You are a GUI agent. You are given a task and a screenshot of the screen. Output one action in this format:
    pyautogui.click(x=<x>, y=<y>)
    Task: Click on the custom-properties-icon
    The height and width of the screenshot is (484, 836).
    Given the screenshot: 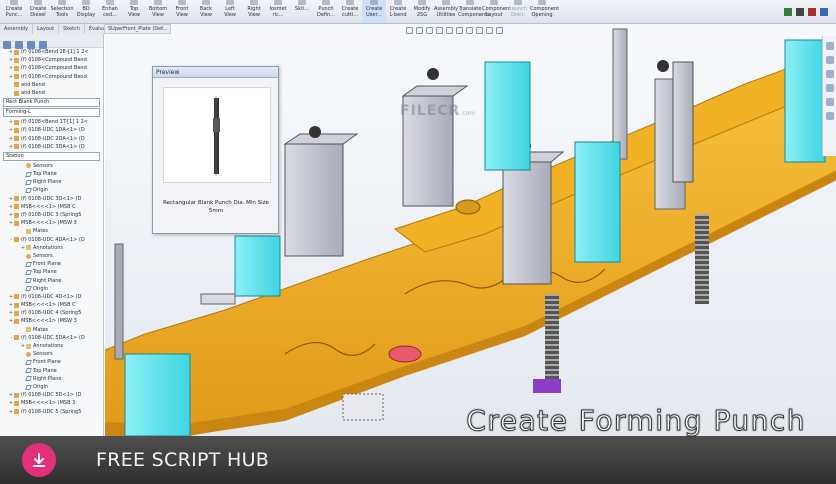 What is the action you would take?
    pyautogui.click(x=830, y=116)
    